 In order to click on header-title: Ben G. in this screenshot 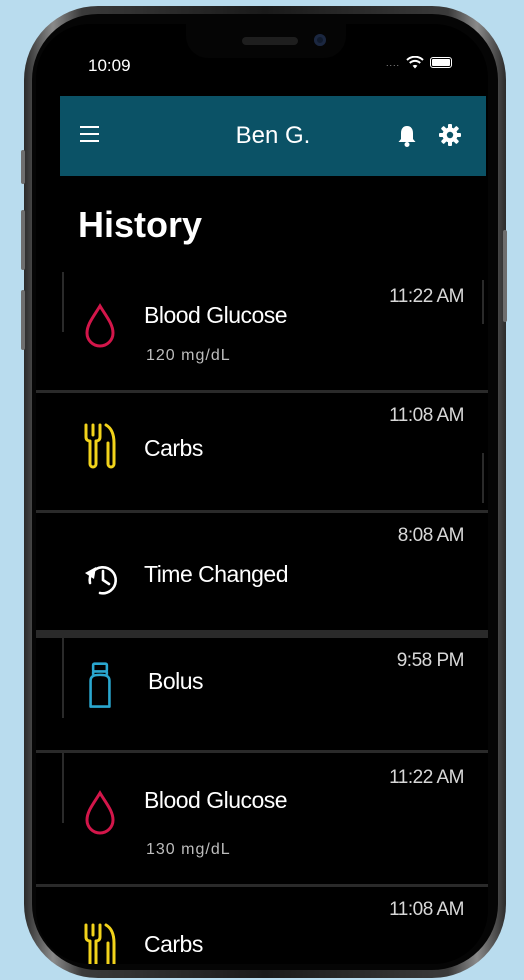, I will do `click(273, 135)`.